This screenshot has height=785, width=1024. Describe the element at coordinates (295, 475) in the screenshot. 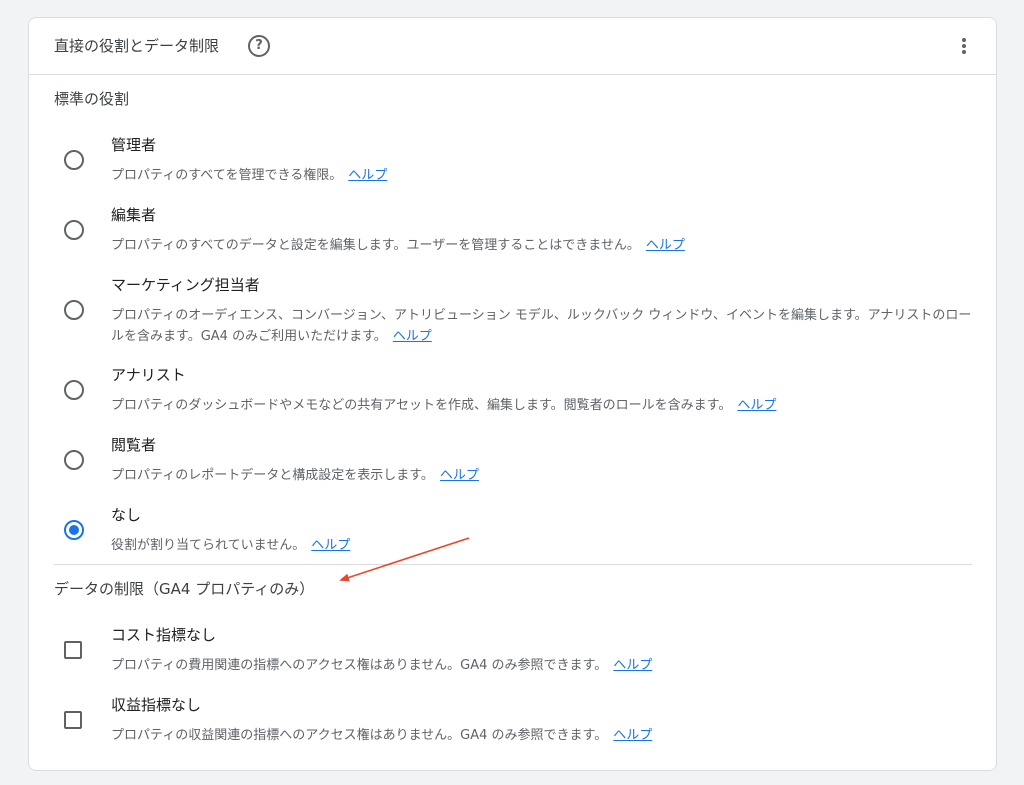

I see `role-description: プロパティのレポートデータと構成設定を表示します。 ヘルプ` at that location.